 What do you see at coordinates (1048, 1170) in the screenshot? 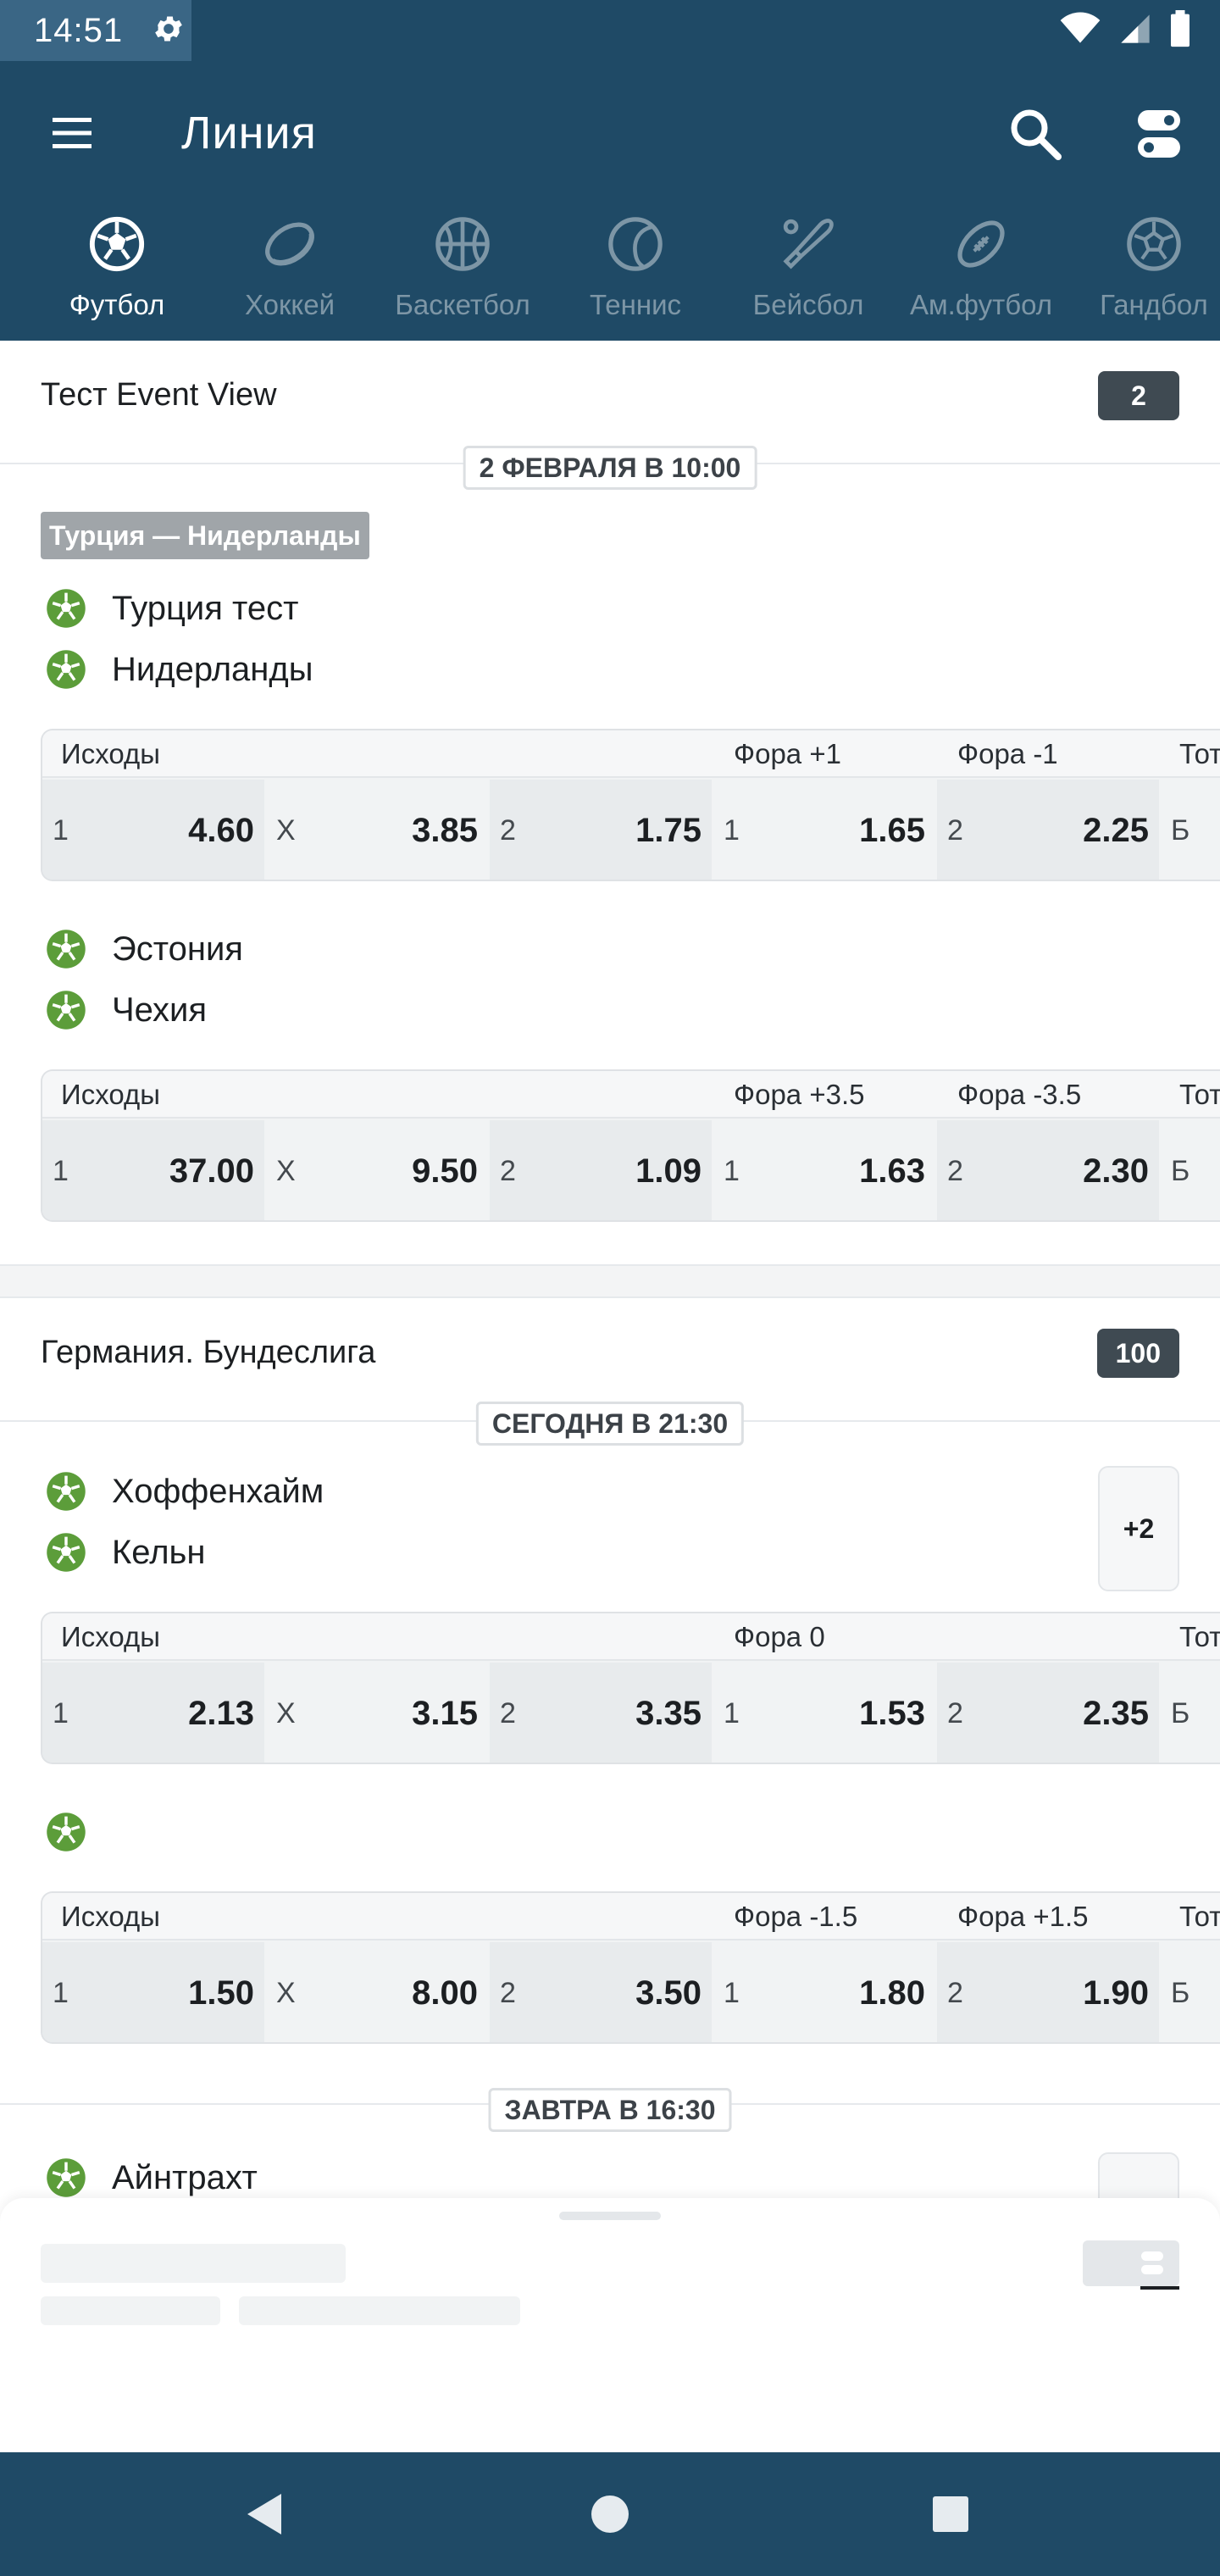
I see `odds-button: 2 2.30` at bounding box center [1048, 1170].